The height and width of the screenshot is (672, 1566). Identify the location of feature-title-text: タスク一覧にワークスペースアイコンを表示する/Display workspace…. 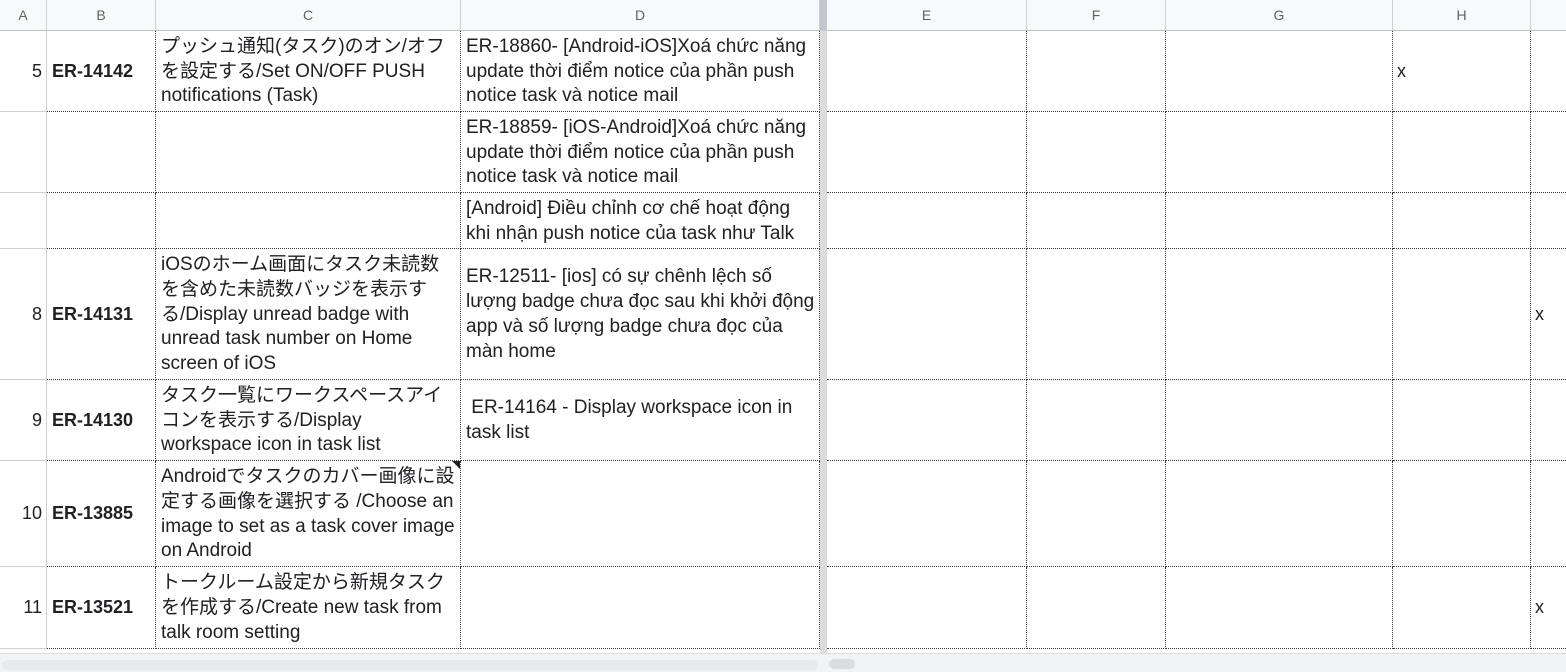
(302, 420).